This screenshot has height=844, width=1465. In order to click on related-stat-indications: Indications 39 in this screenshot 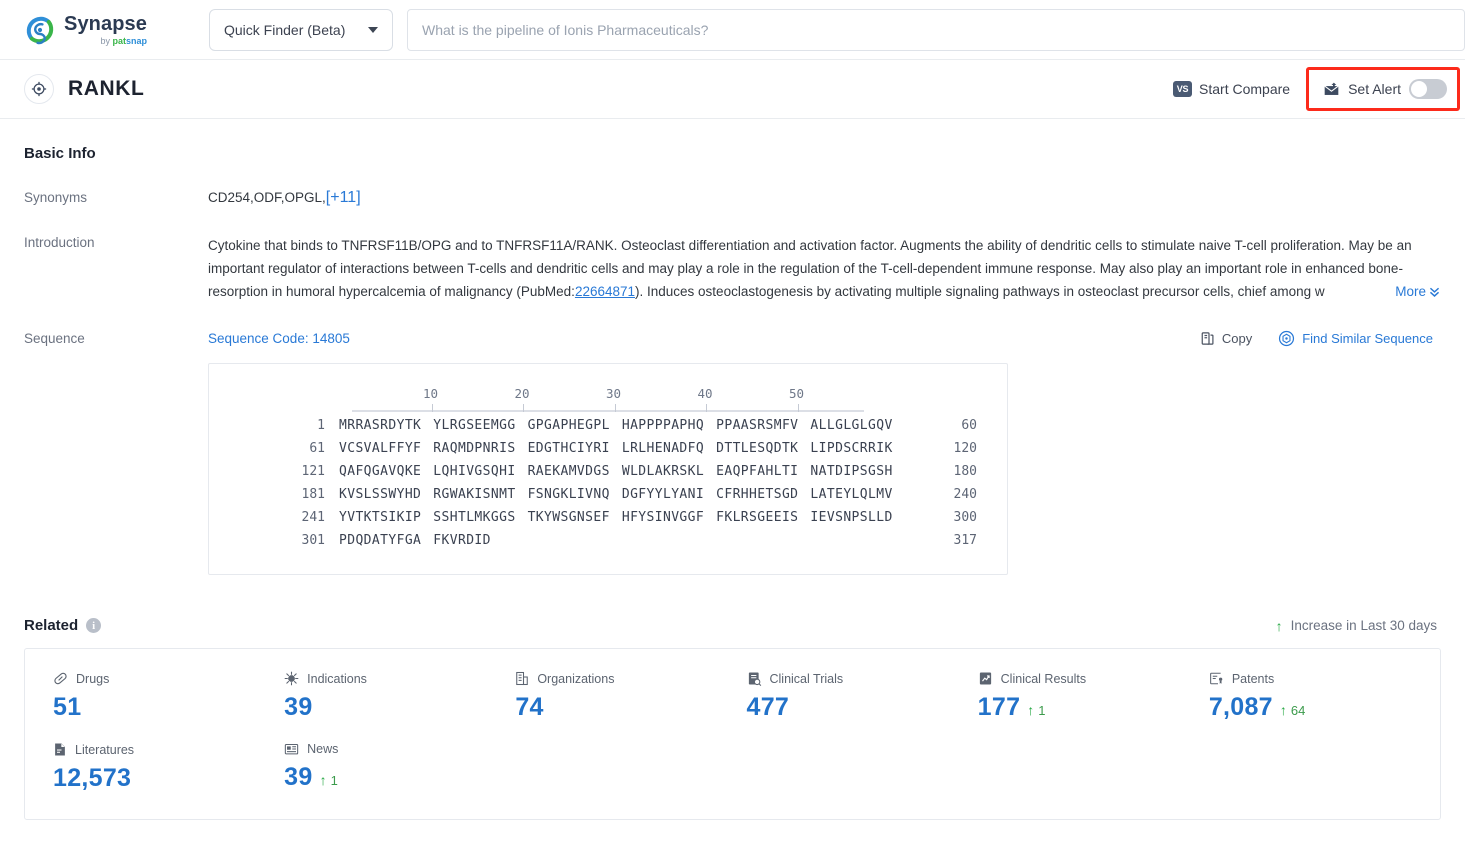, I will do `click(399, 696)`.